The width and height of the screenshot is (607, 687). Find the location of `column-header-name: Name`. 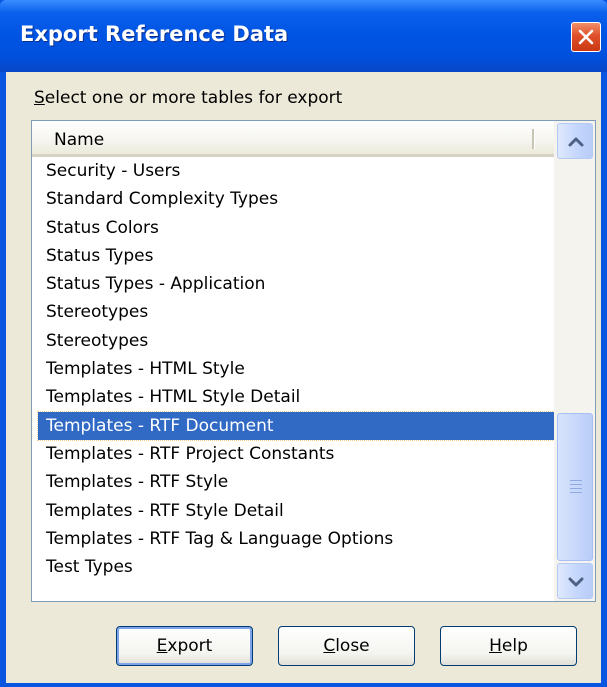

column-header-name: Name is located at coordinates (79, 140).